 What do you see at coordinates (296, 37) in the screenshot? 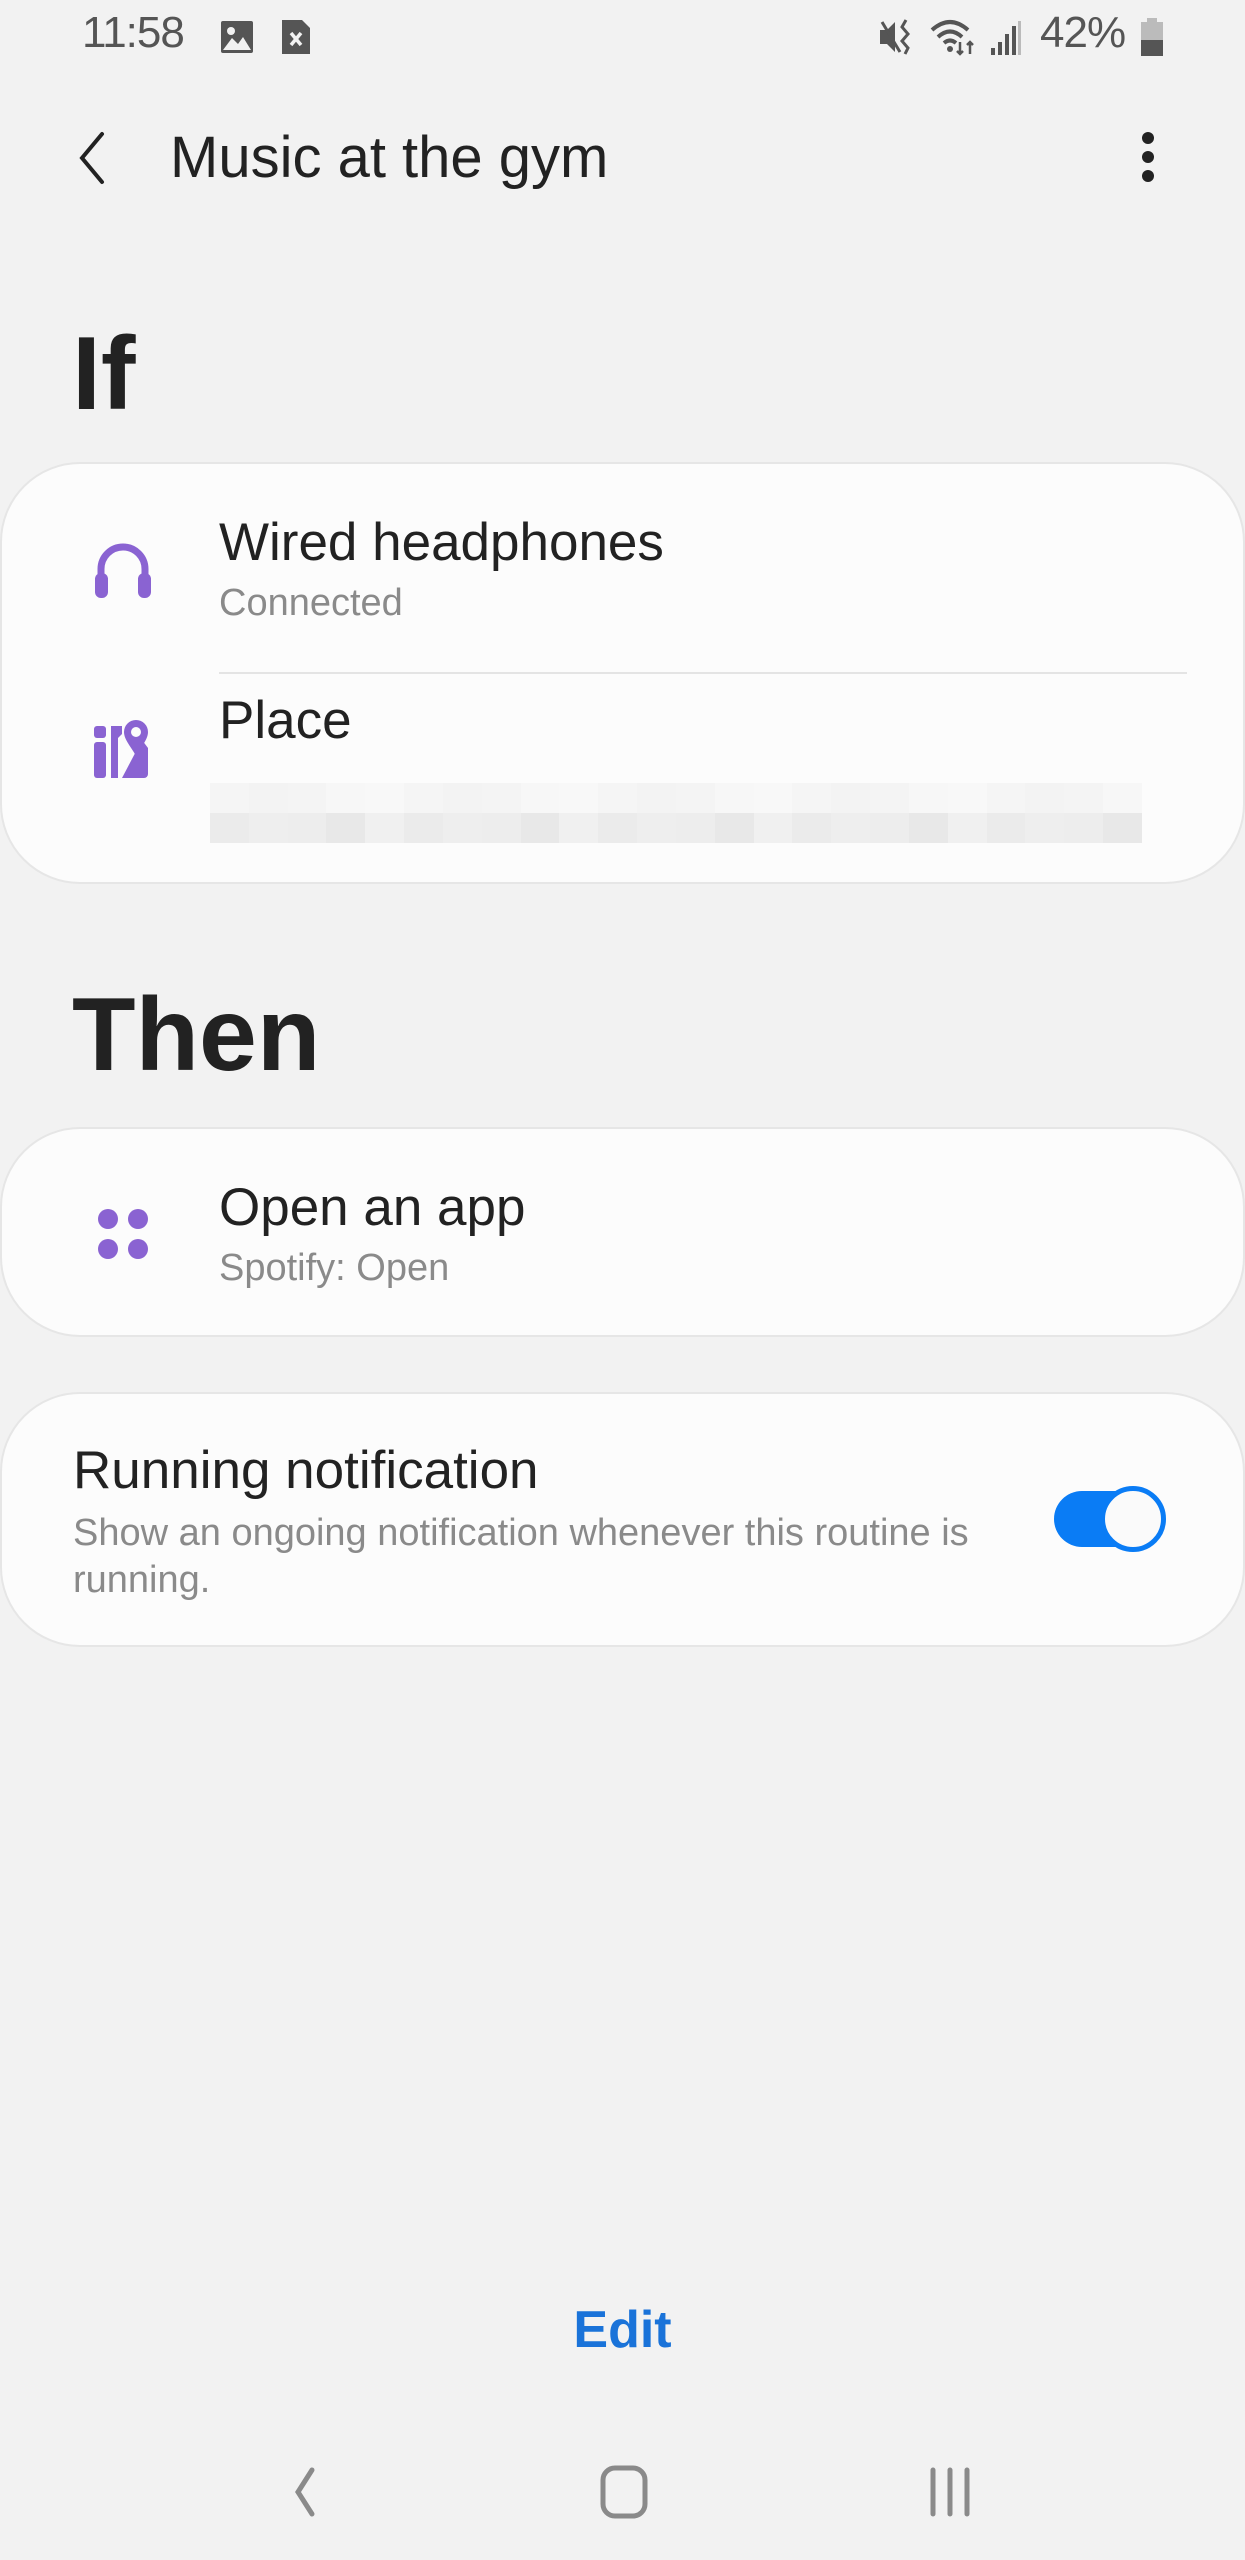
I see `sim-error-icon` at bounding box center [296, 37].